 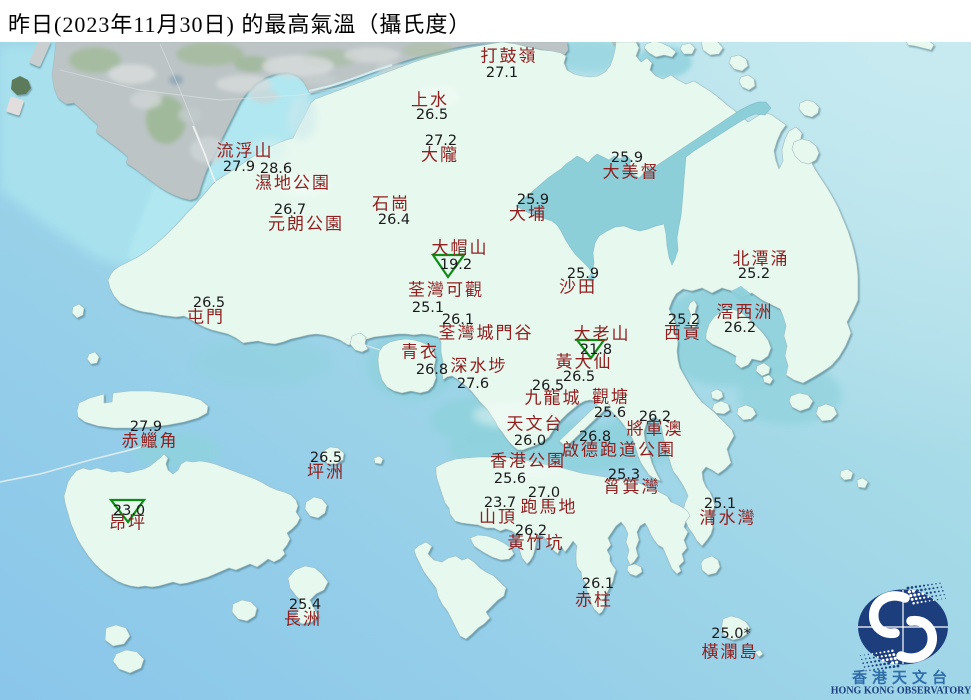 What do you see at coordinates (240, 24) in the screenshot?
I see `map-title: 昨日(2023年11月30日) 的最高氣溫（攝氏度）` at bounding box center [240, 24].